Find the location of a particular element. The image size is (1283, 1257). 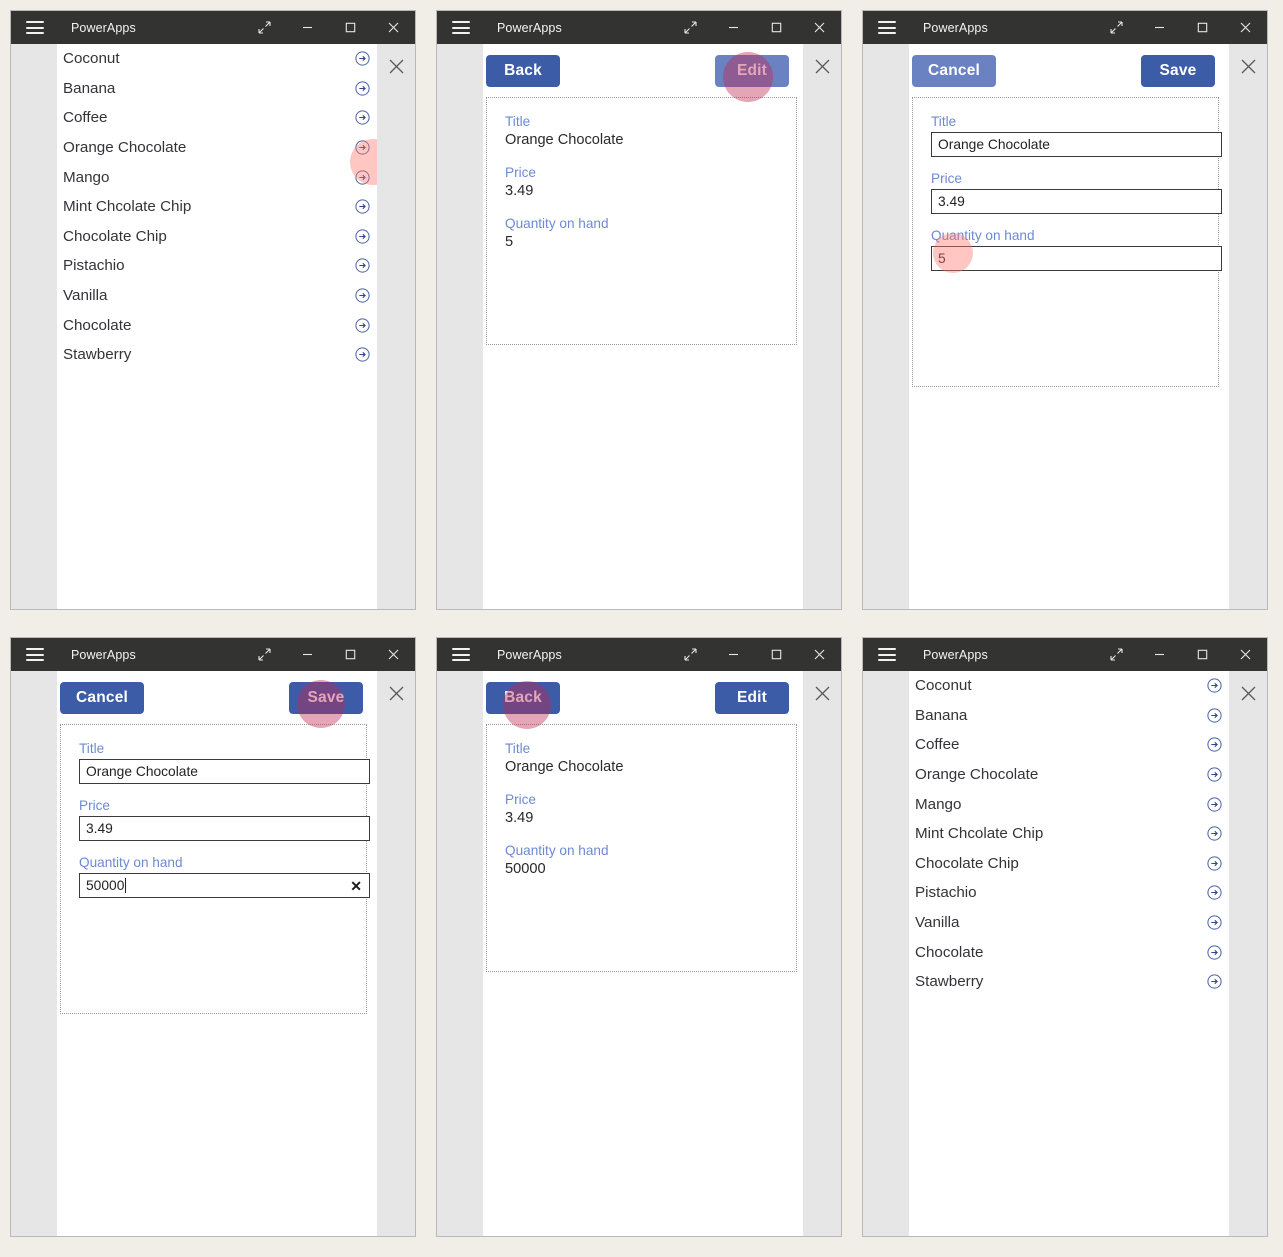

list-item-label: Chocolate is located at coordinates (97, 325).